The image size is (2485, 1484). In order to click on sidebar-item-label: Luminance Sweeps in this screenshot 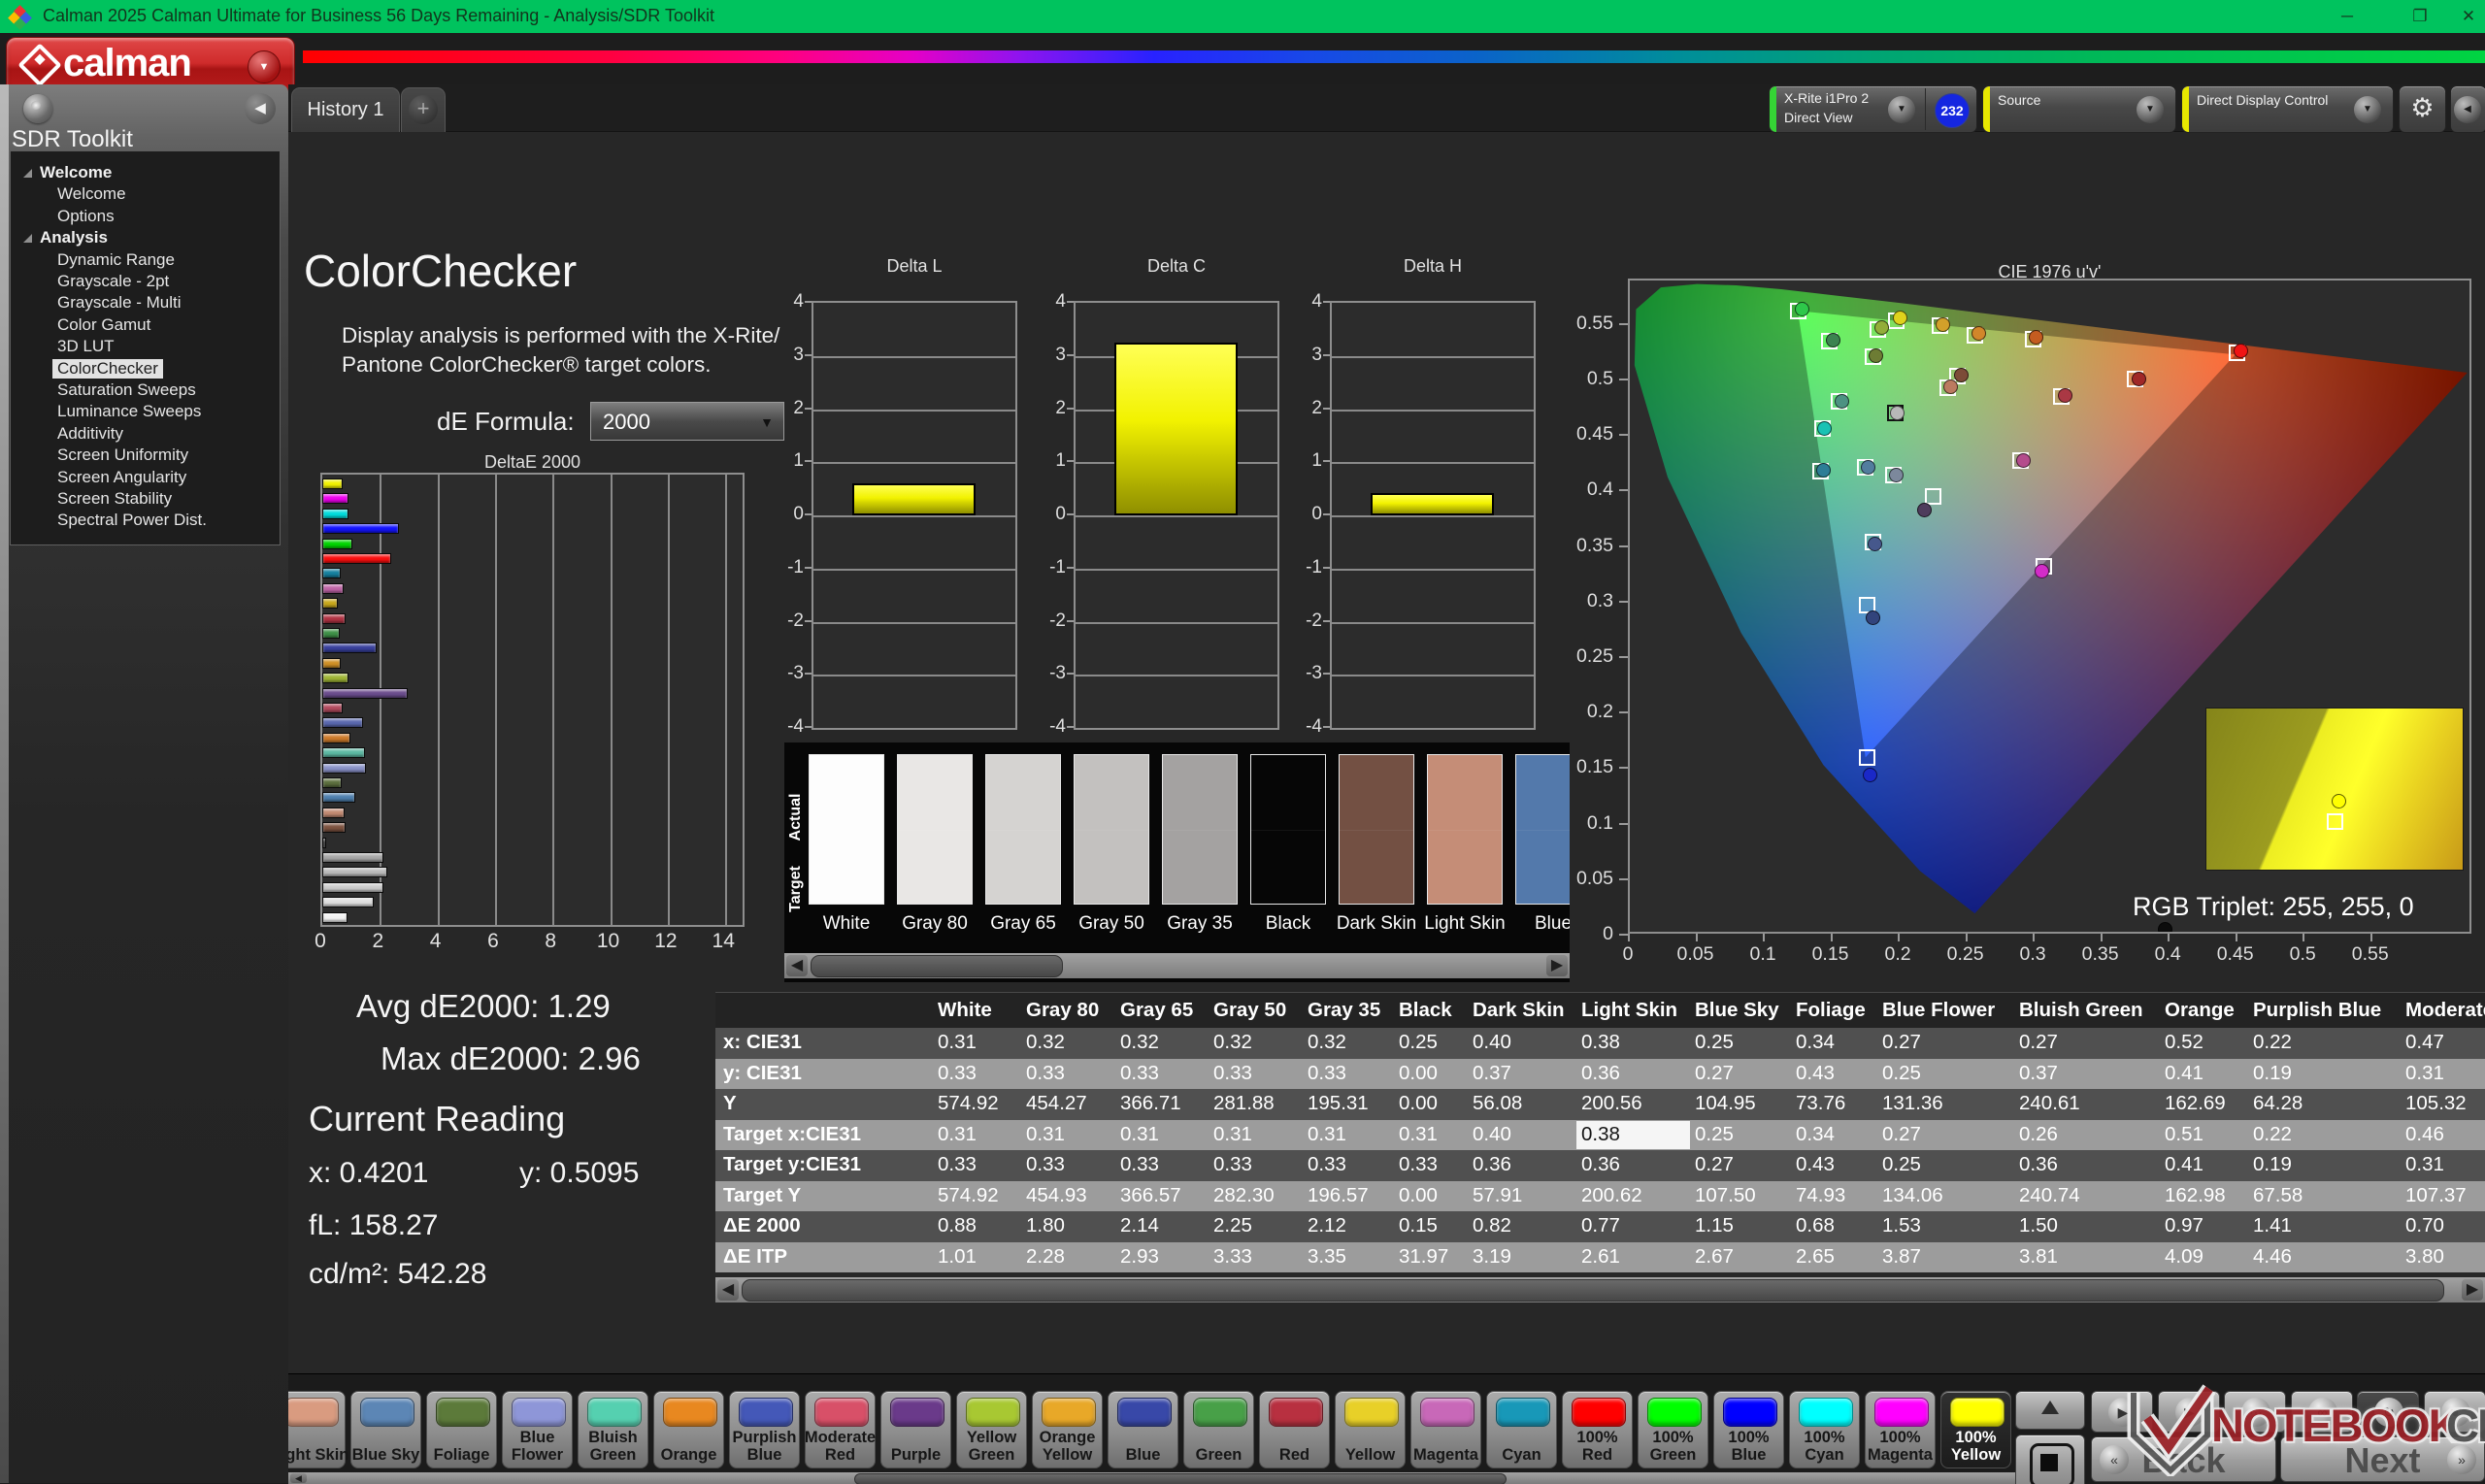, I will do `click(129, 411)`.